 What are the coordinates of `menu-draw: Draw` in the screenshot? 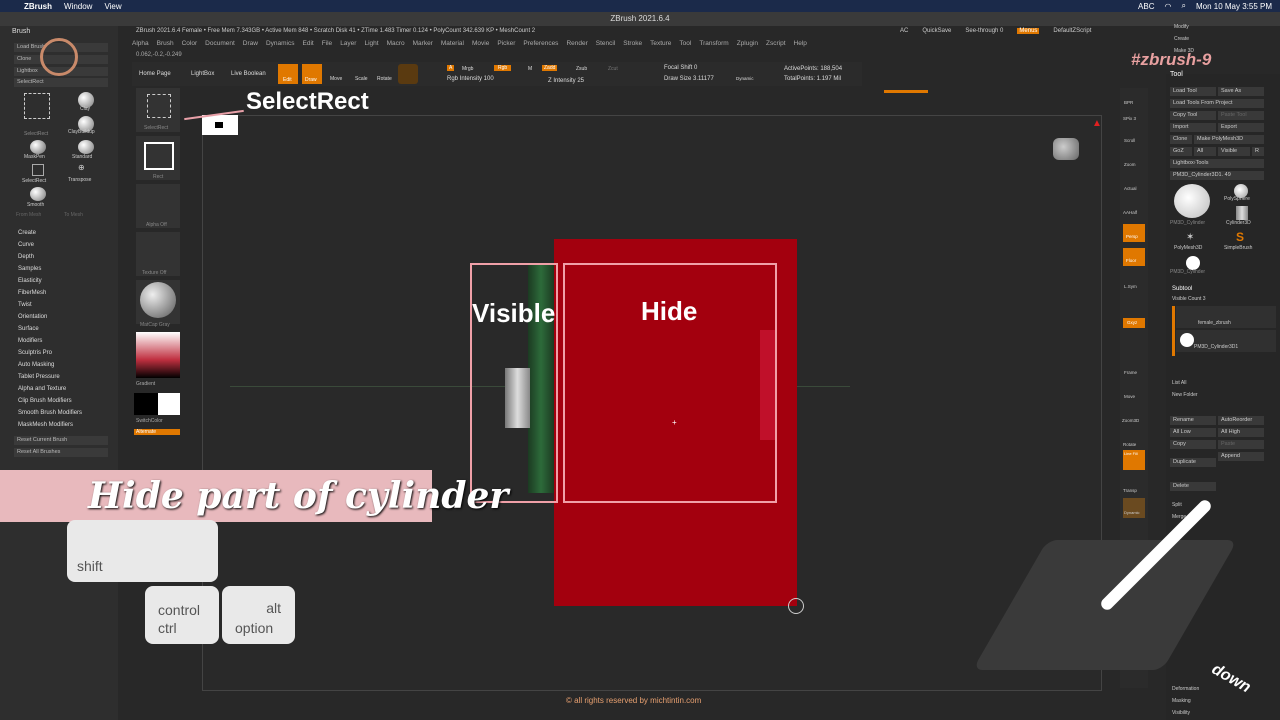 It's located at (250, 45).